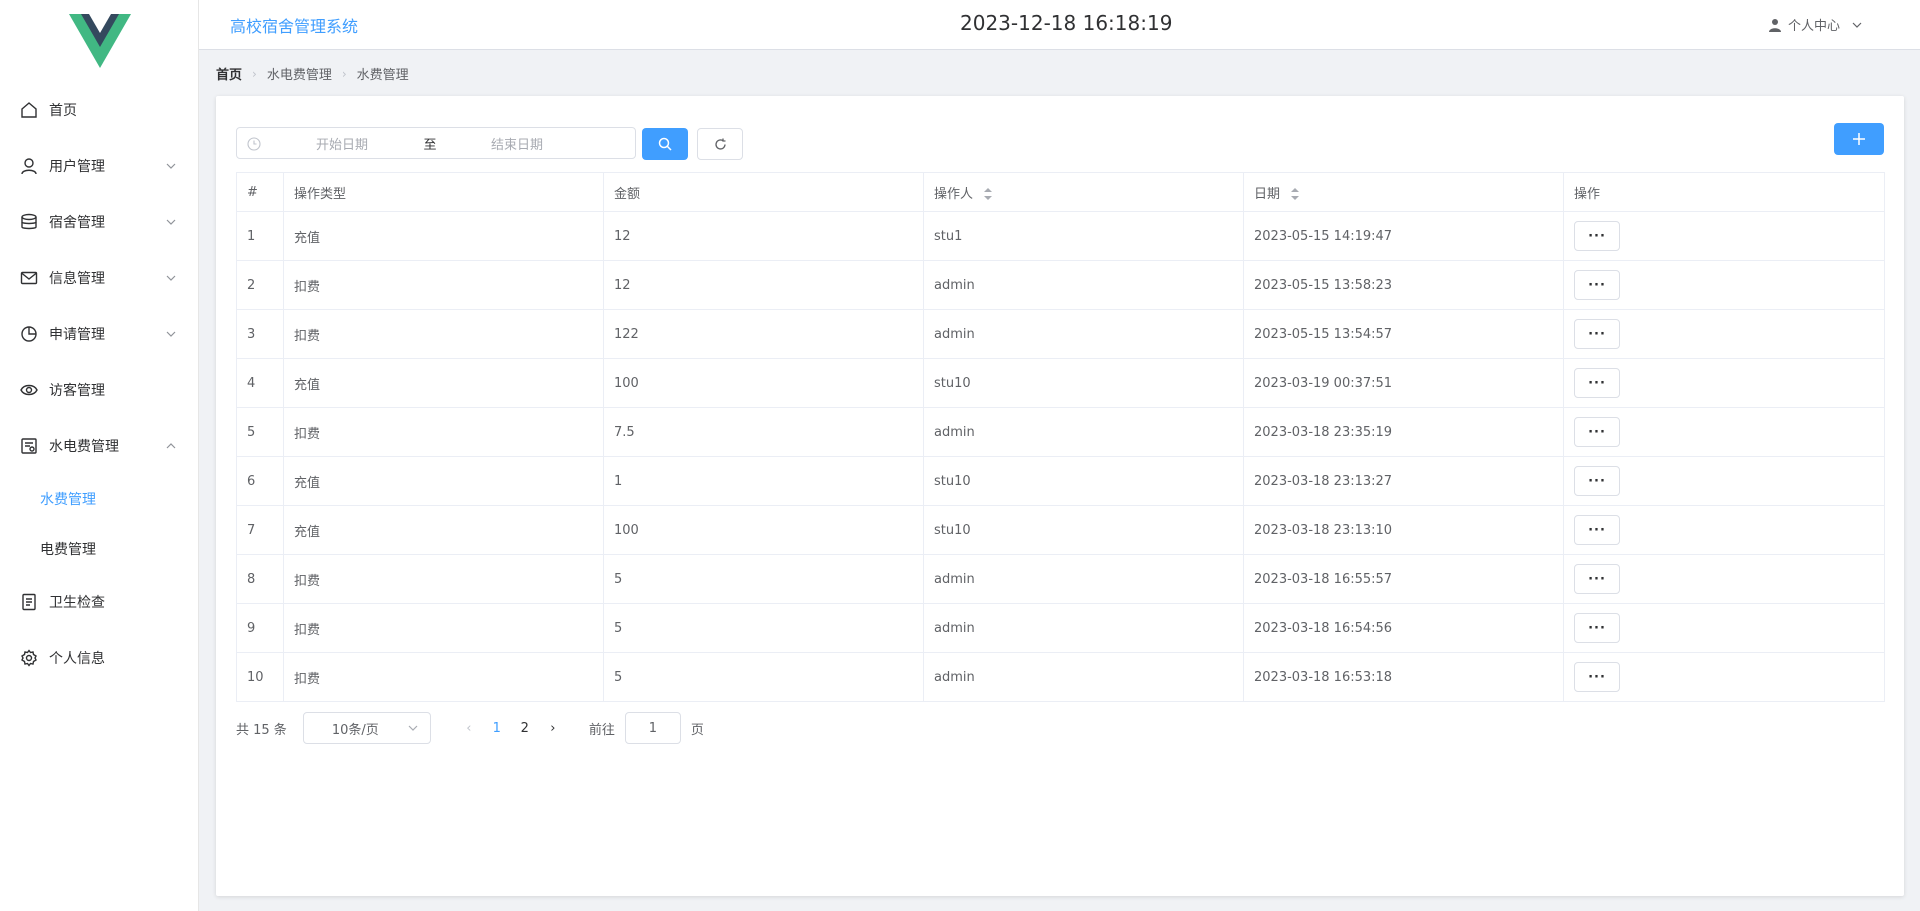 This screenshot has width=1920, height=911. Describe the element at coordinates (29, 390) in the screenshot. I see `eye-icon` at that location.